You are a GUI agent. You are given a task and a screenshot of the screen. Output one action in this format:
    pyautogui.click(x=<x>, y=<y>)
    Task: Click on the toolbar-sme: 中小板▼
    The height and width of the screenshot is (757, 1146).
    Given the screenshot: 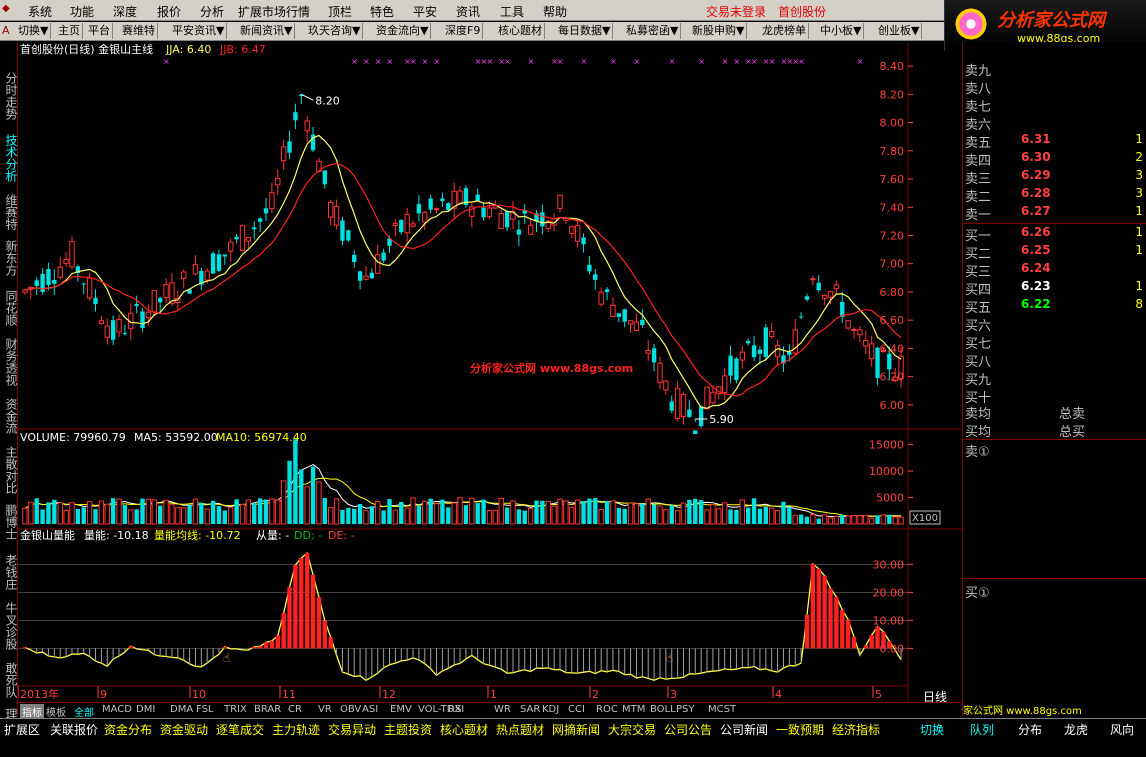 What is the action you would take?
    pyautogui.click(x=841, y=31)
    